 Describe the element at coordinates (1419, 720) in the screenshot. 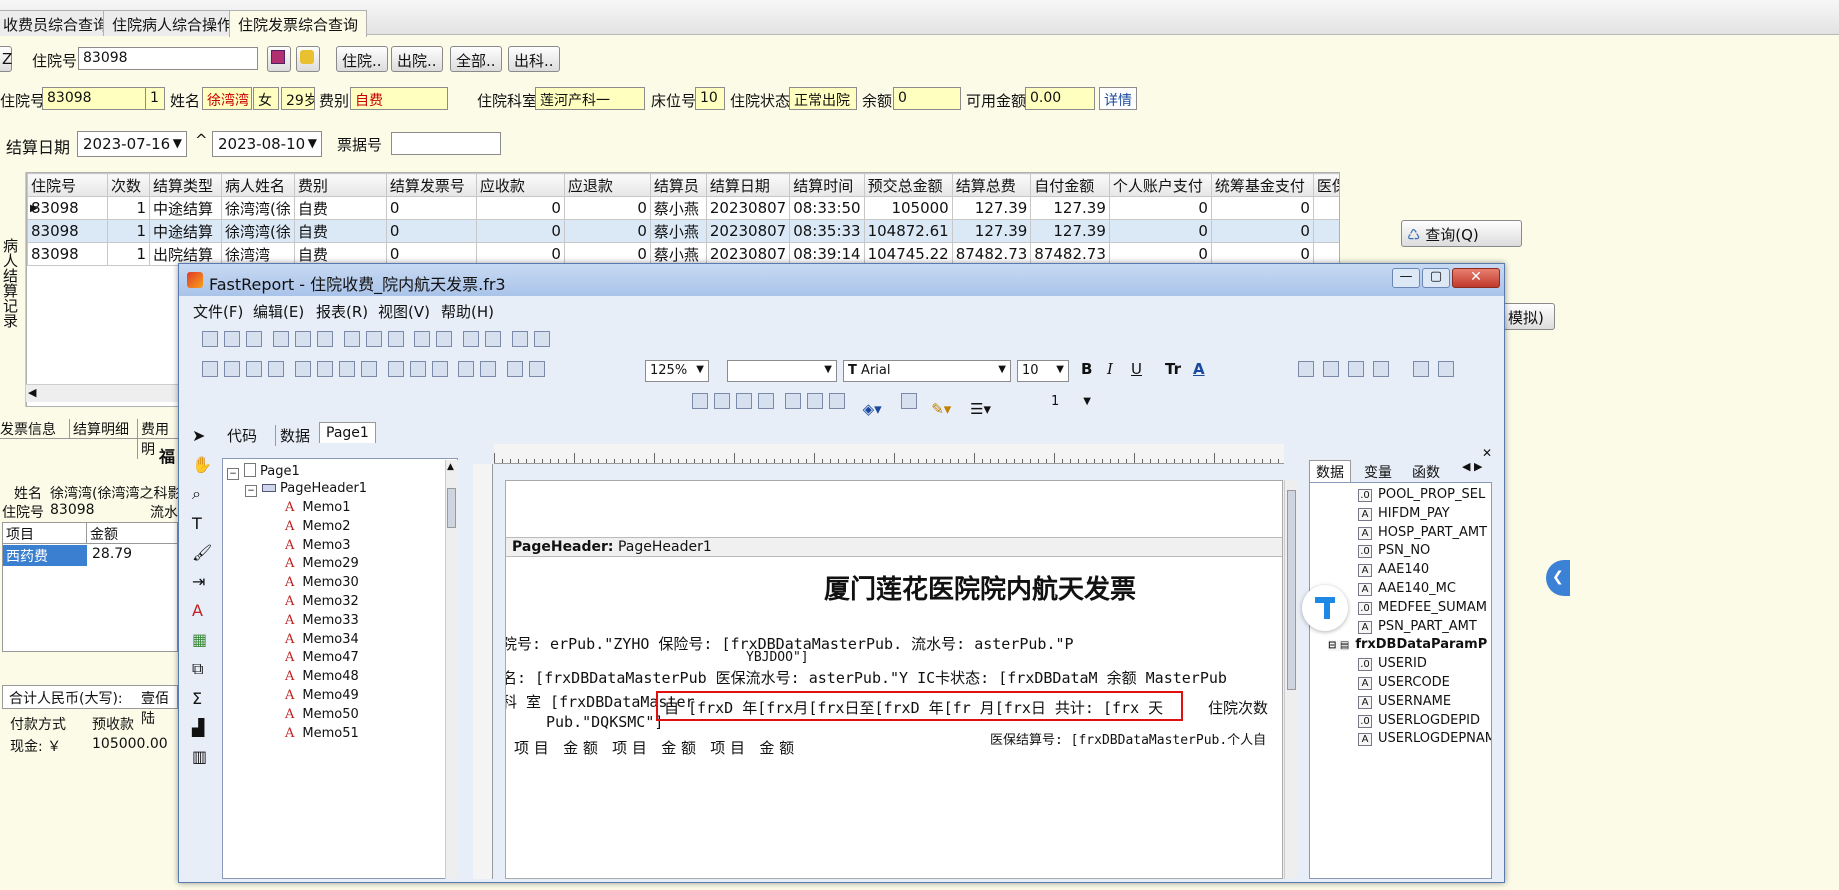

I see `data-tree-field: .0 USERLOGDEPID` at that location.